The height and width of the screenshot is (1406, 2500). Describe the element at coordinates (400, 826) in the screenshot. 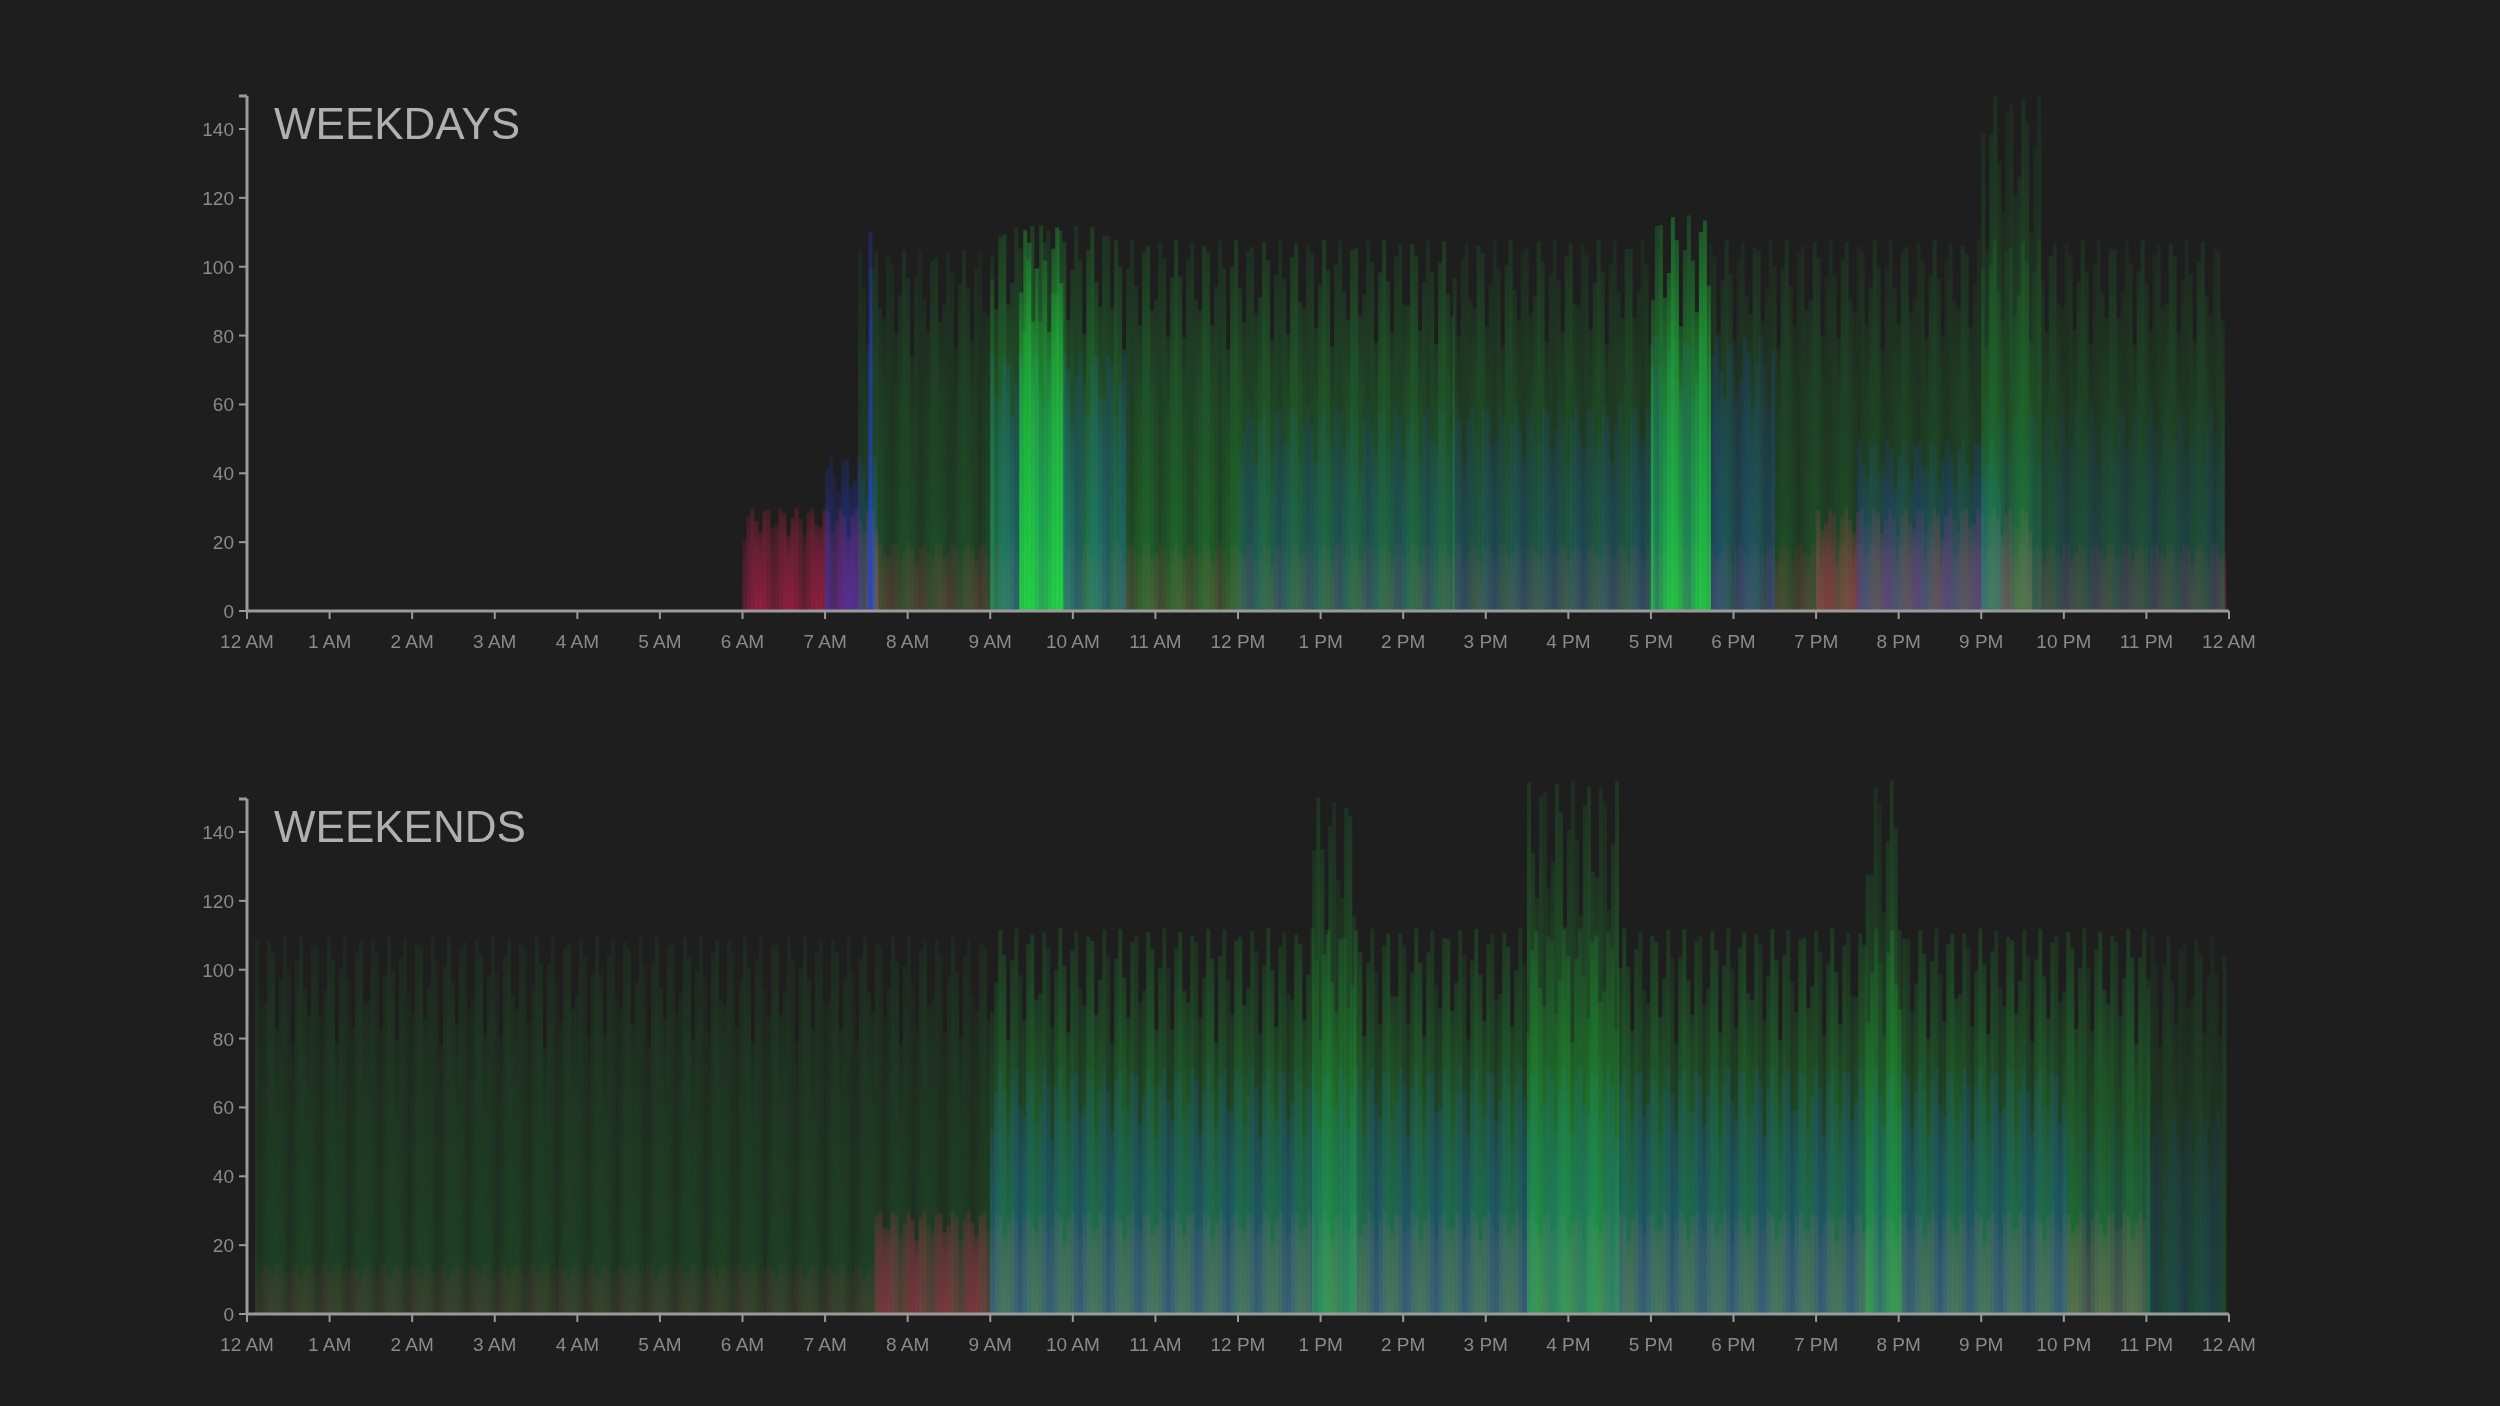

I see `chart-title: WEEKENDS` at that location.